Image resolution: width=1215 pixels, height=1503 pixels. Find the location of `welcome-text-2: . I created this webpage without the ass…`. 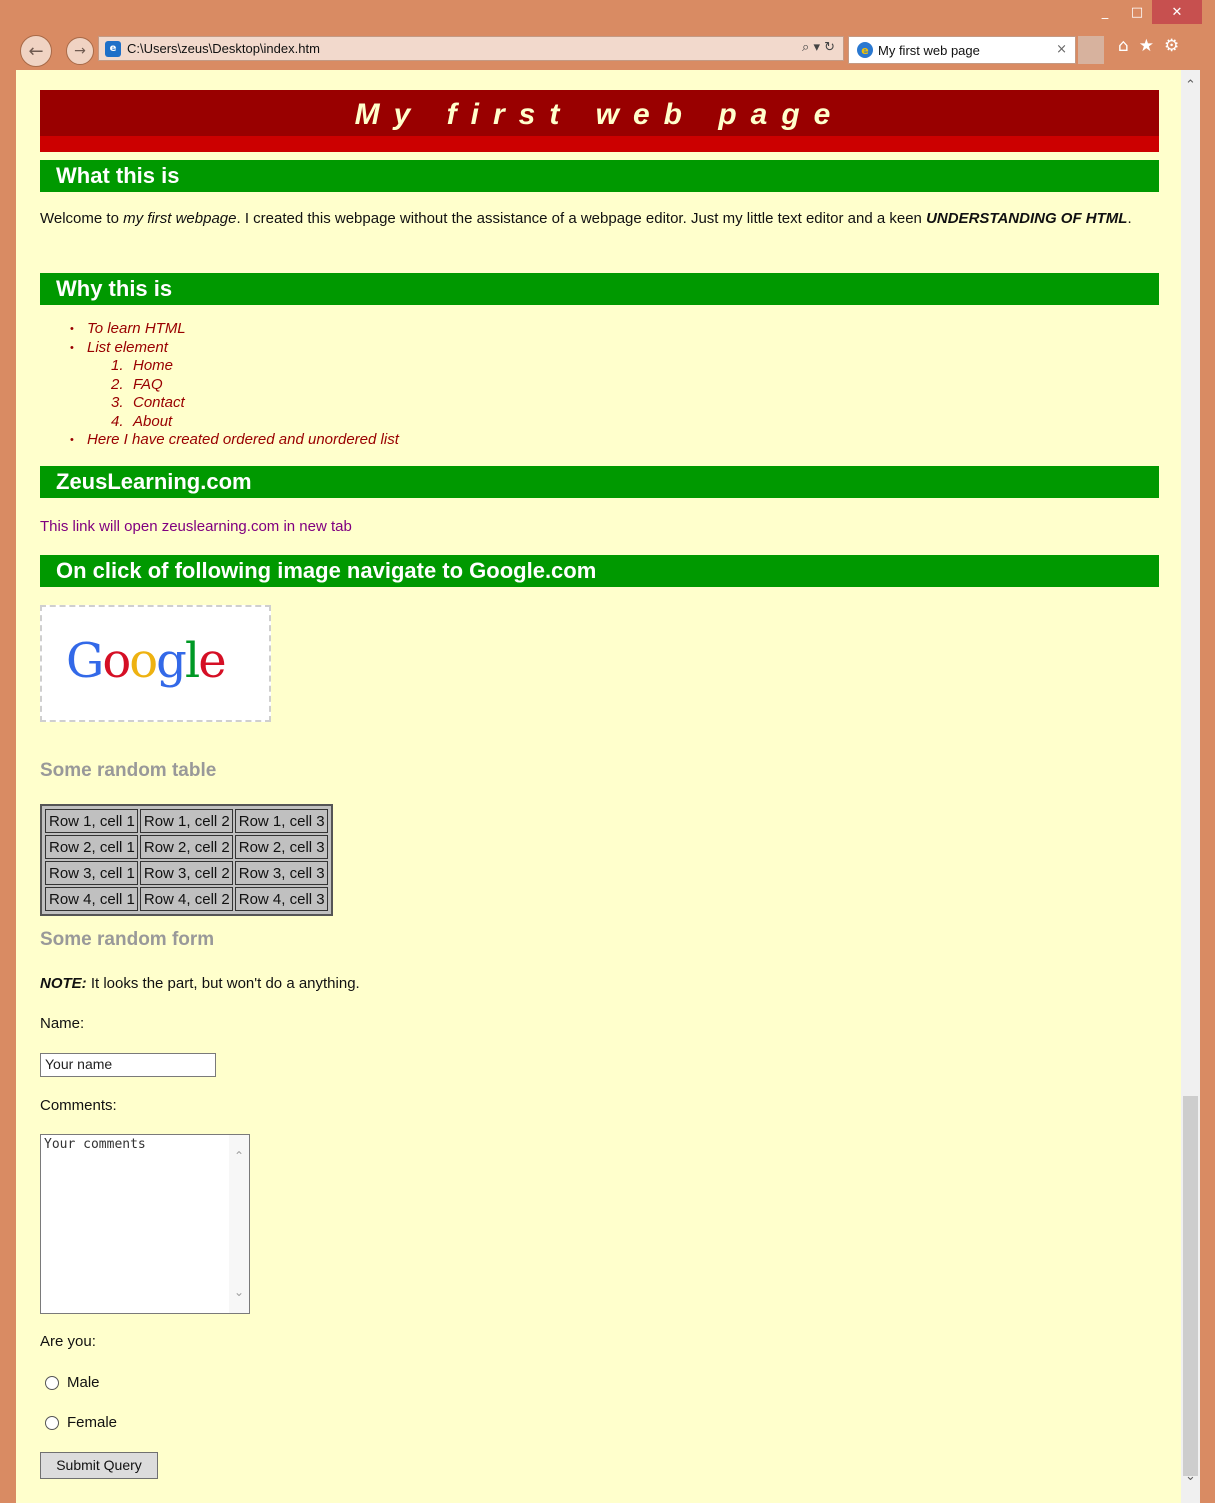

welcome-text-2: . I created this webpage without the ass… is located at coordinates (581, 218).